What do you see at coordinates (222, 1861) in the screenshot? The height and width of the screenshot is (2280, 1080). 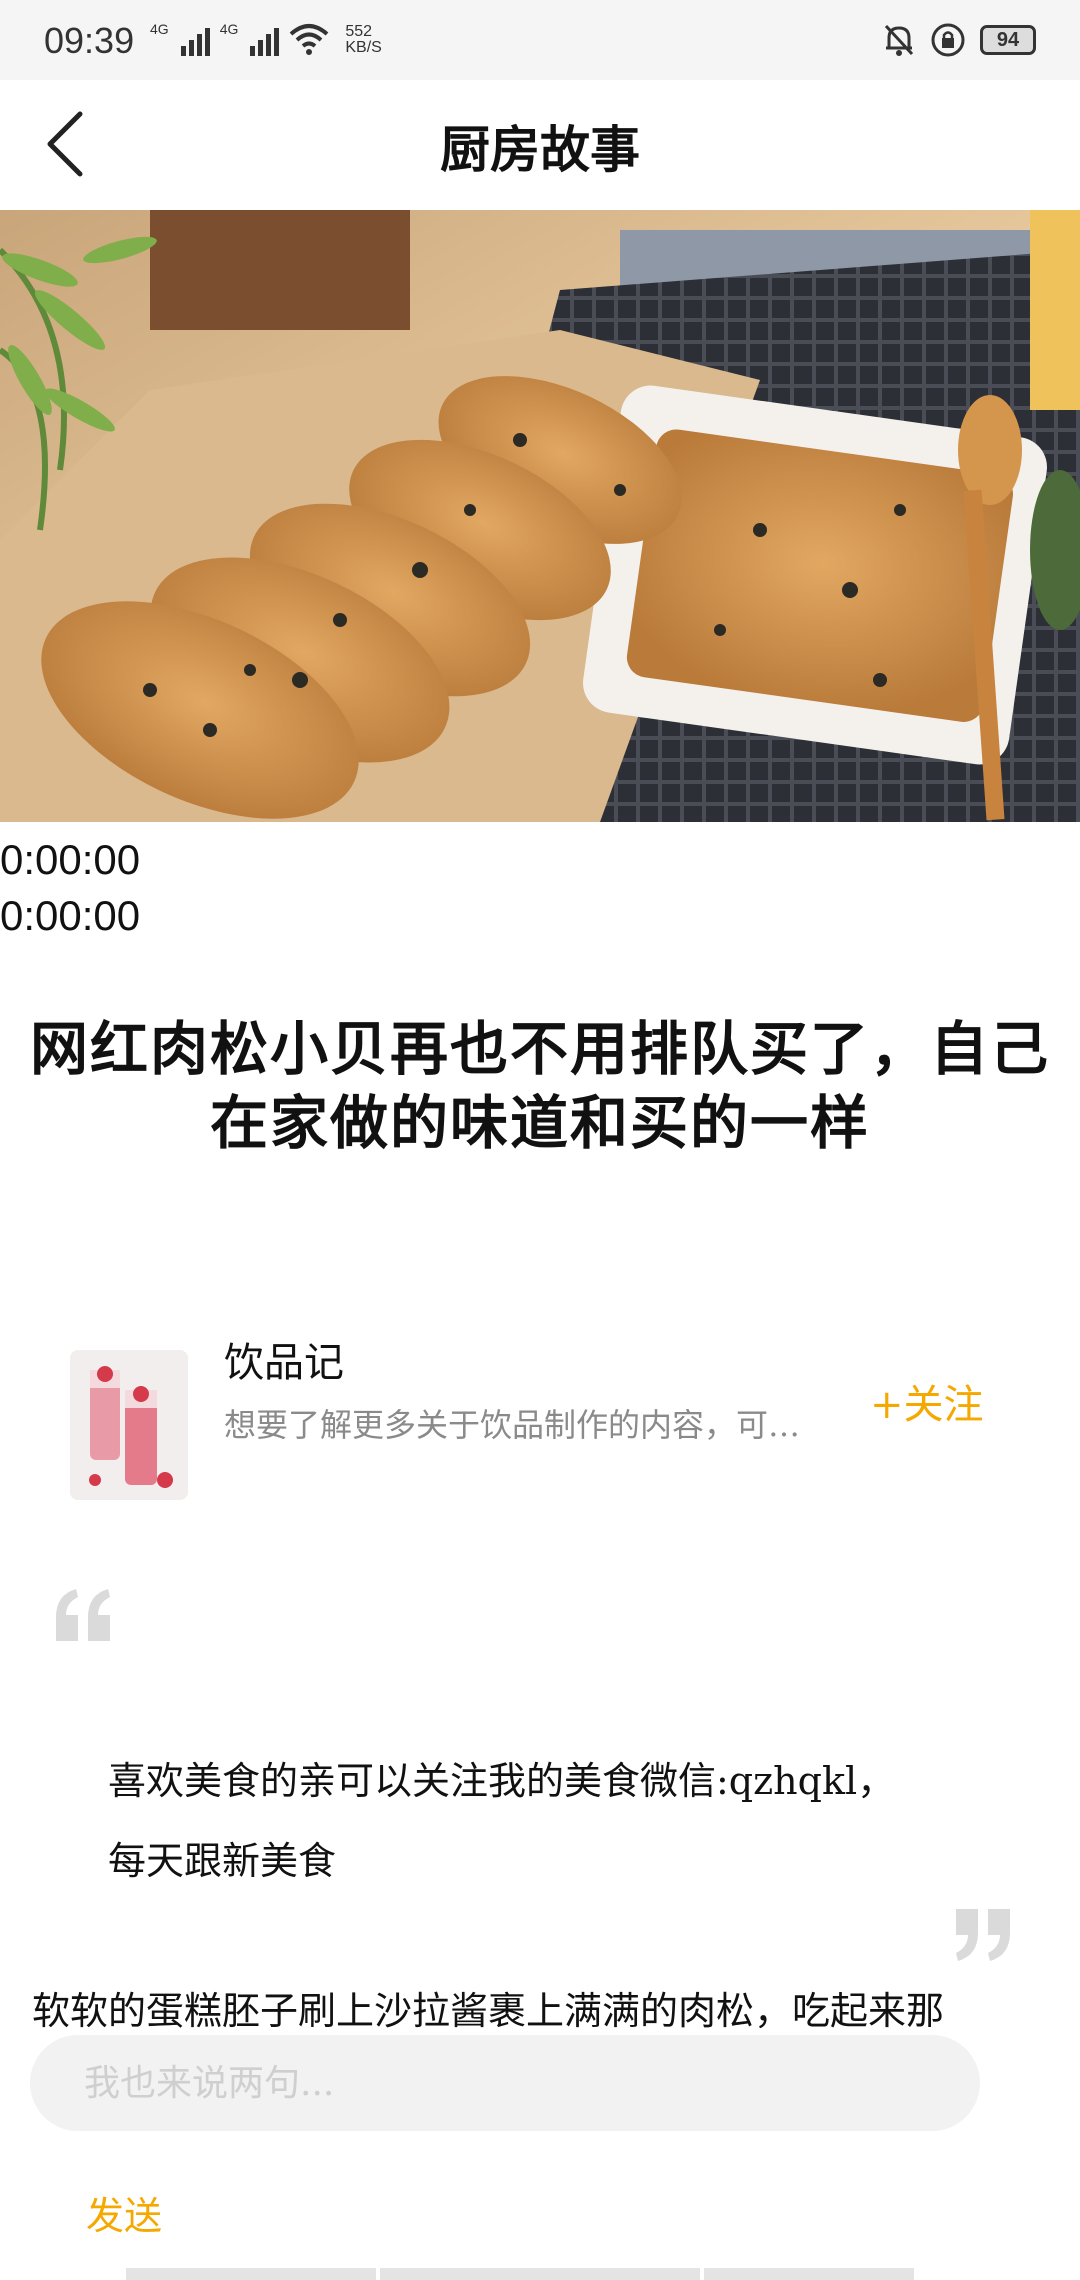 I see `quote-text-line2: 每天跟新美食` at bounding box center [222, 1861].